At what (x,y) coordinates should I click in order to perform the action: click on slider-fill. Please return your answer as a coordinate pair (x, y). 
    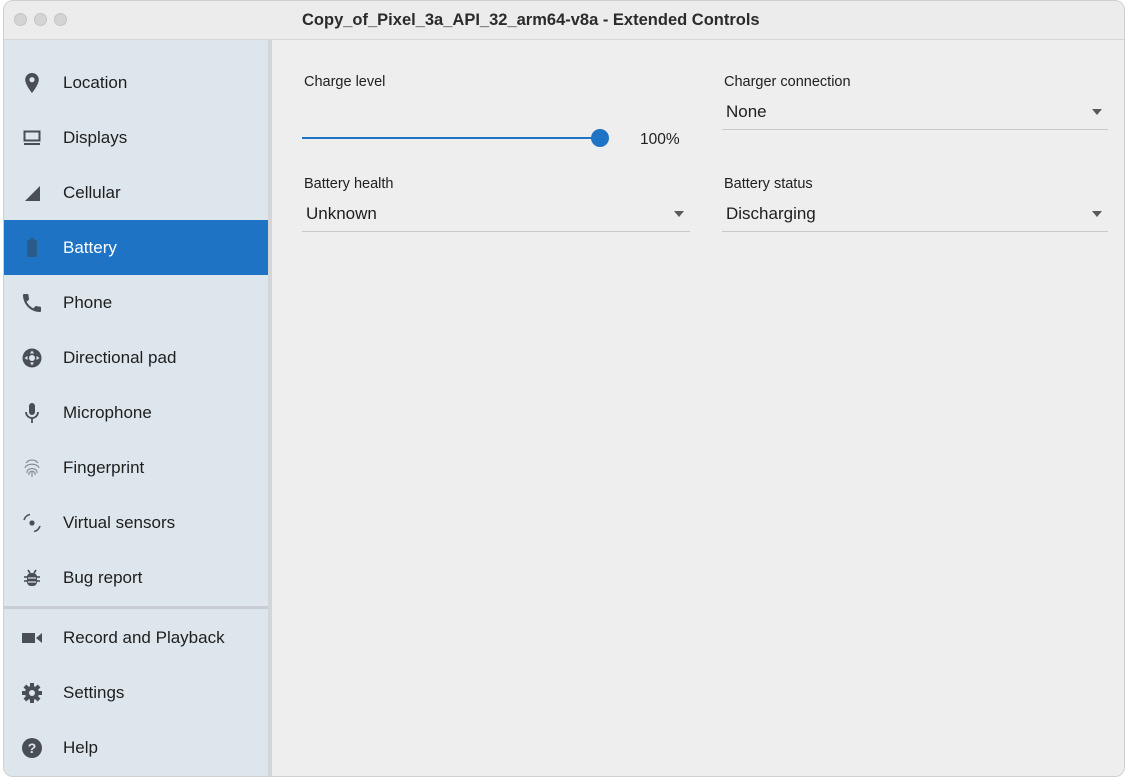
    Looking at the image, I should click on (451, 138).